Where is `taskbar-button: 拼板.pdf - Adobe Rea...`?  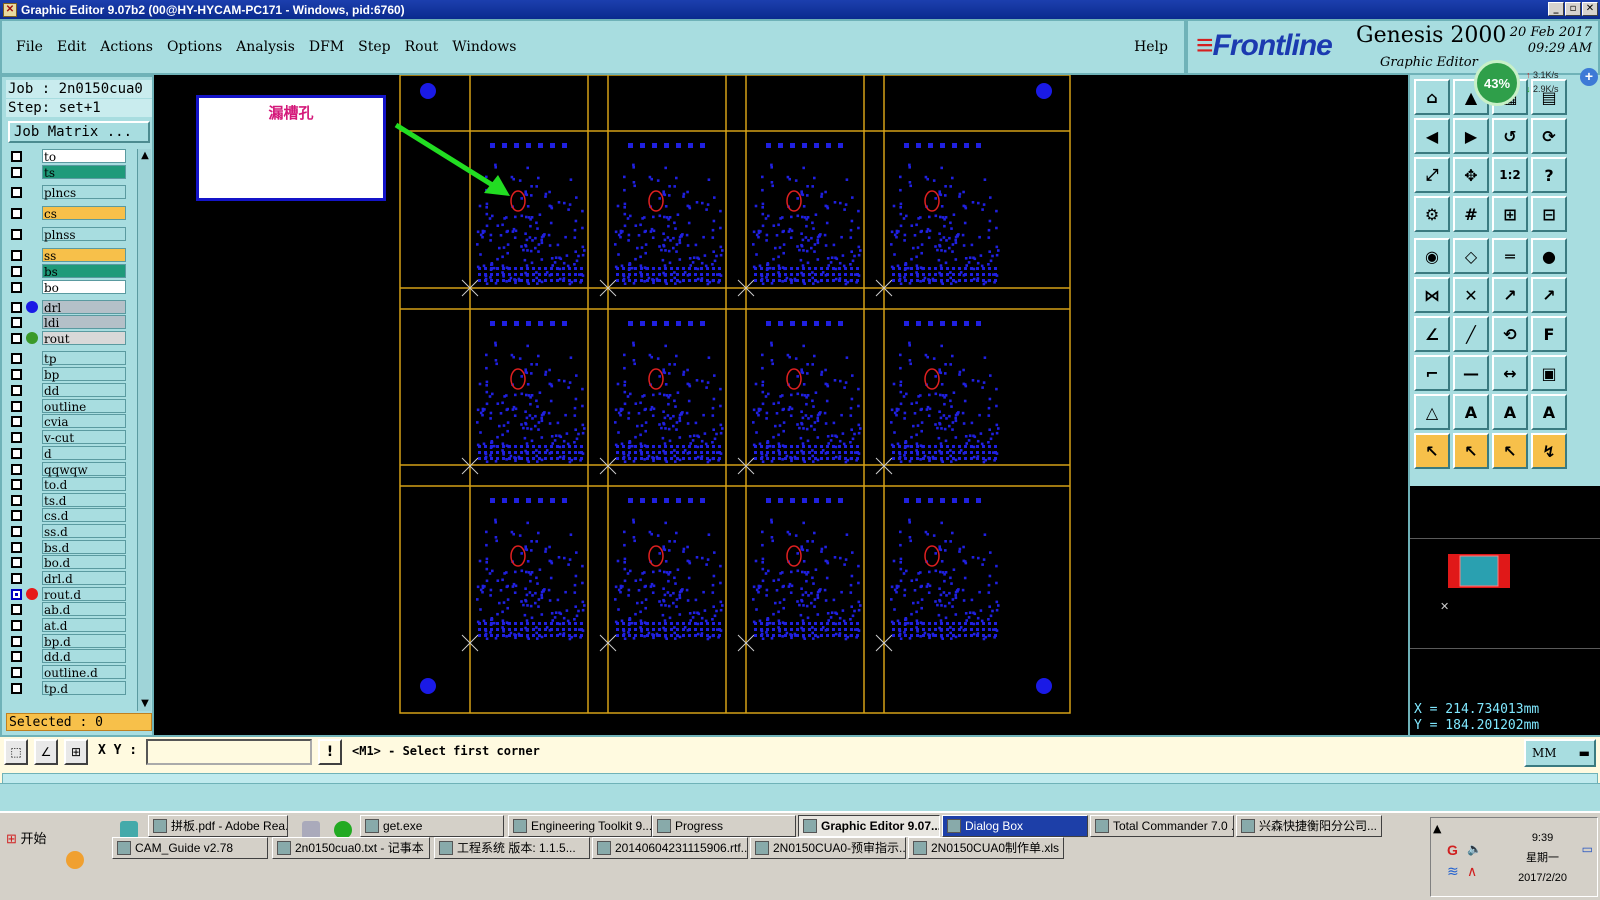 taskbar-button: 拼板.pdf - Adobe Rea... is located at coordinates (218, 826).